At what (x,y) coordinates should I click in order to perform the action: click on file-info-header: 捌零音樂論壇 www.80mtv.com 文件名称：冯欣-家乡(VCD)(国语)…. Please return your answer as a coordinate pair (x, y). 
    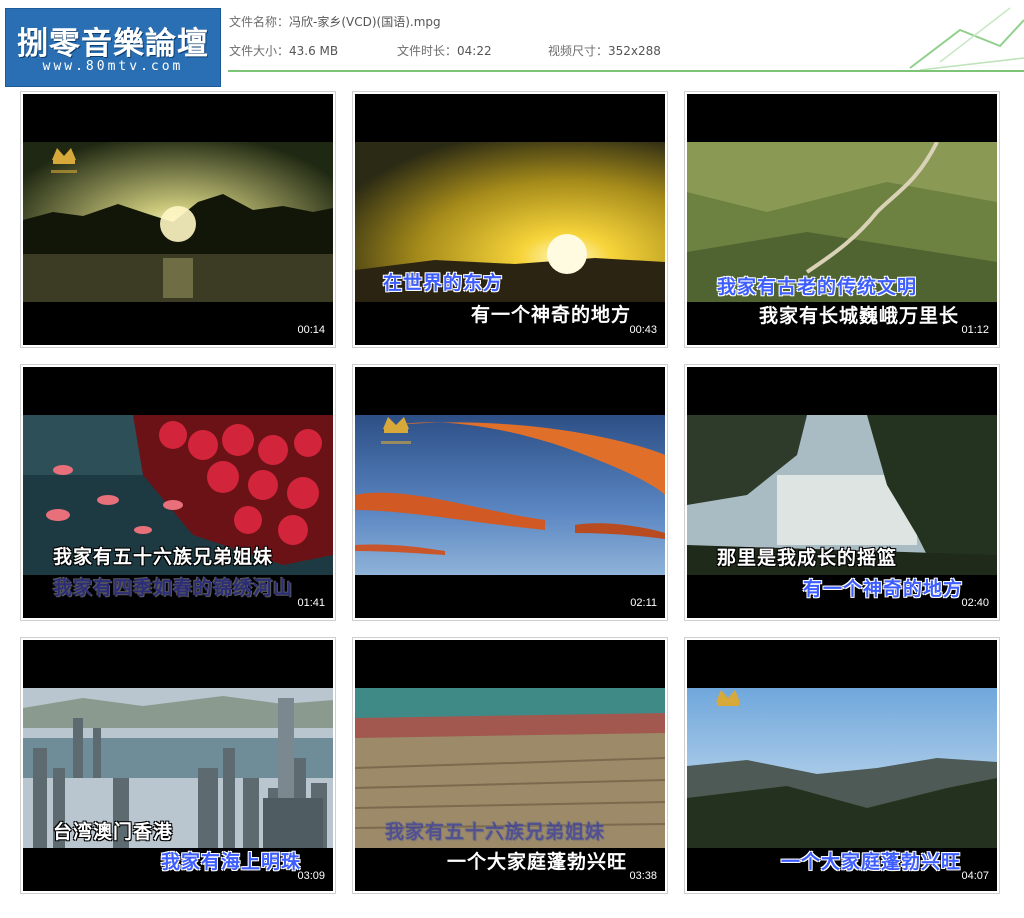
    Looking at the image, I should click on (512, 43).